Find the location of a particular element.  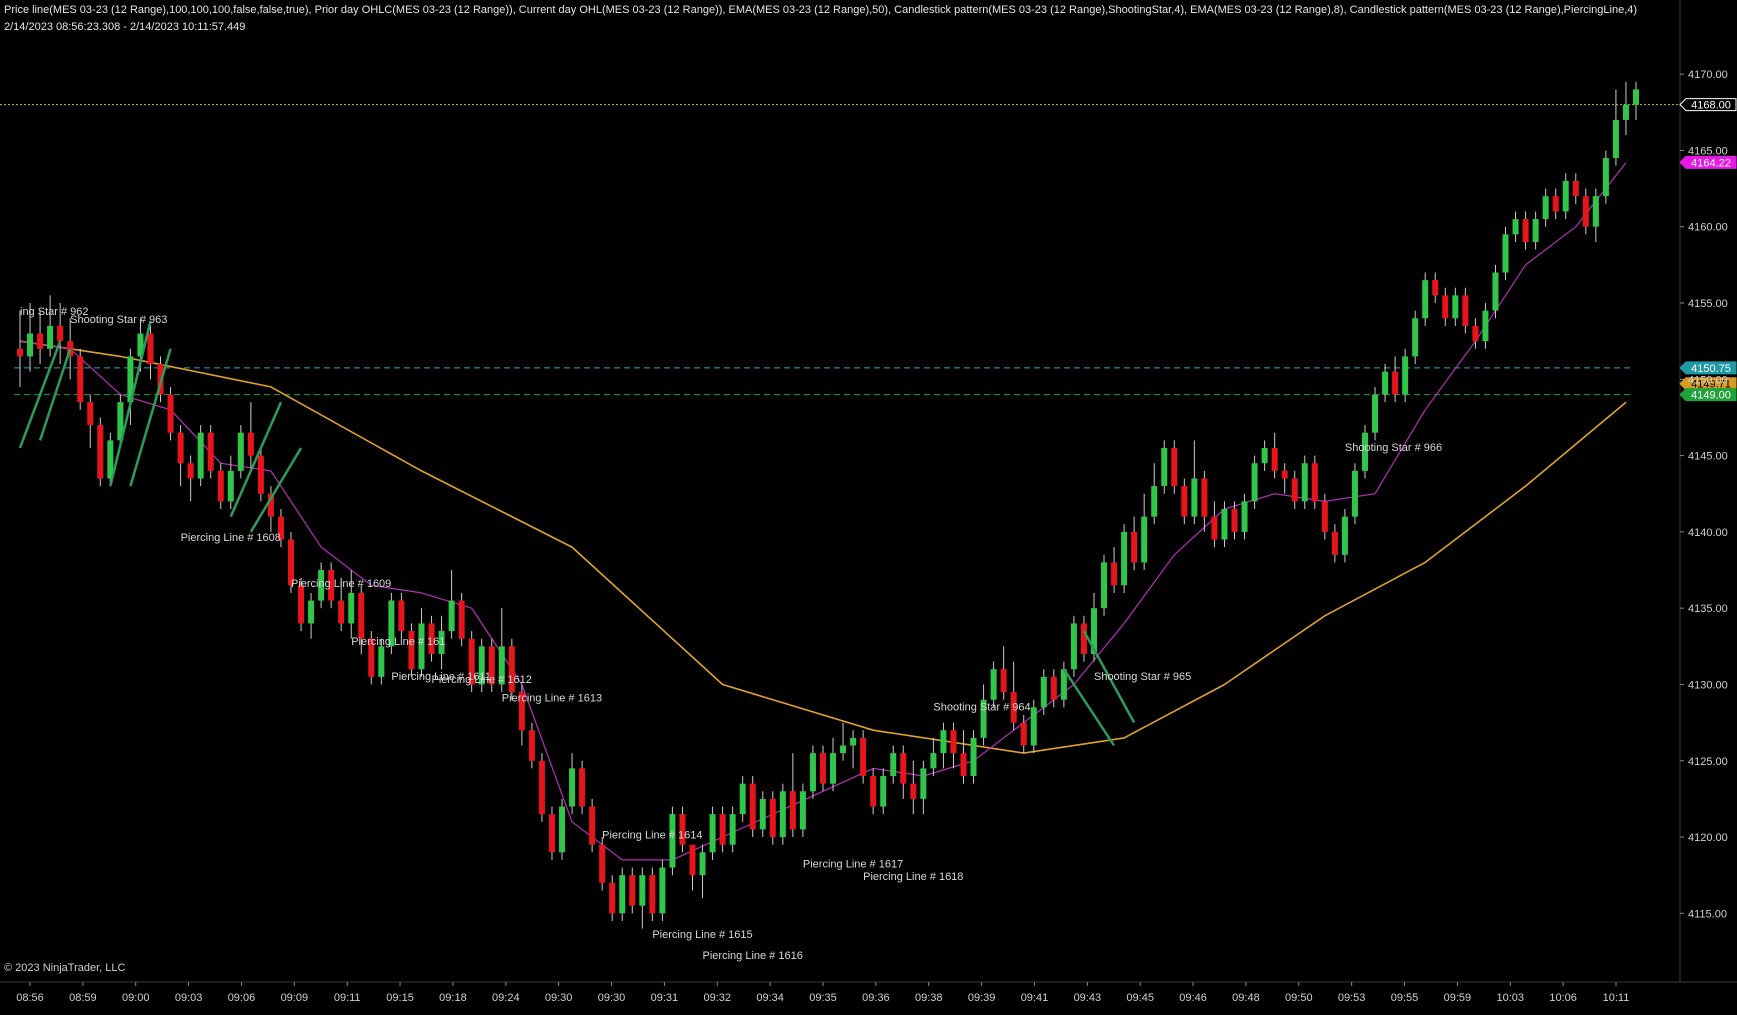

x-tick-label: 09:35 is located at coordinates (823, 998).